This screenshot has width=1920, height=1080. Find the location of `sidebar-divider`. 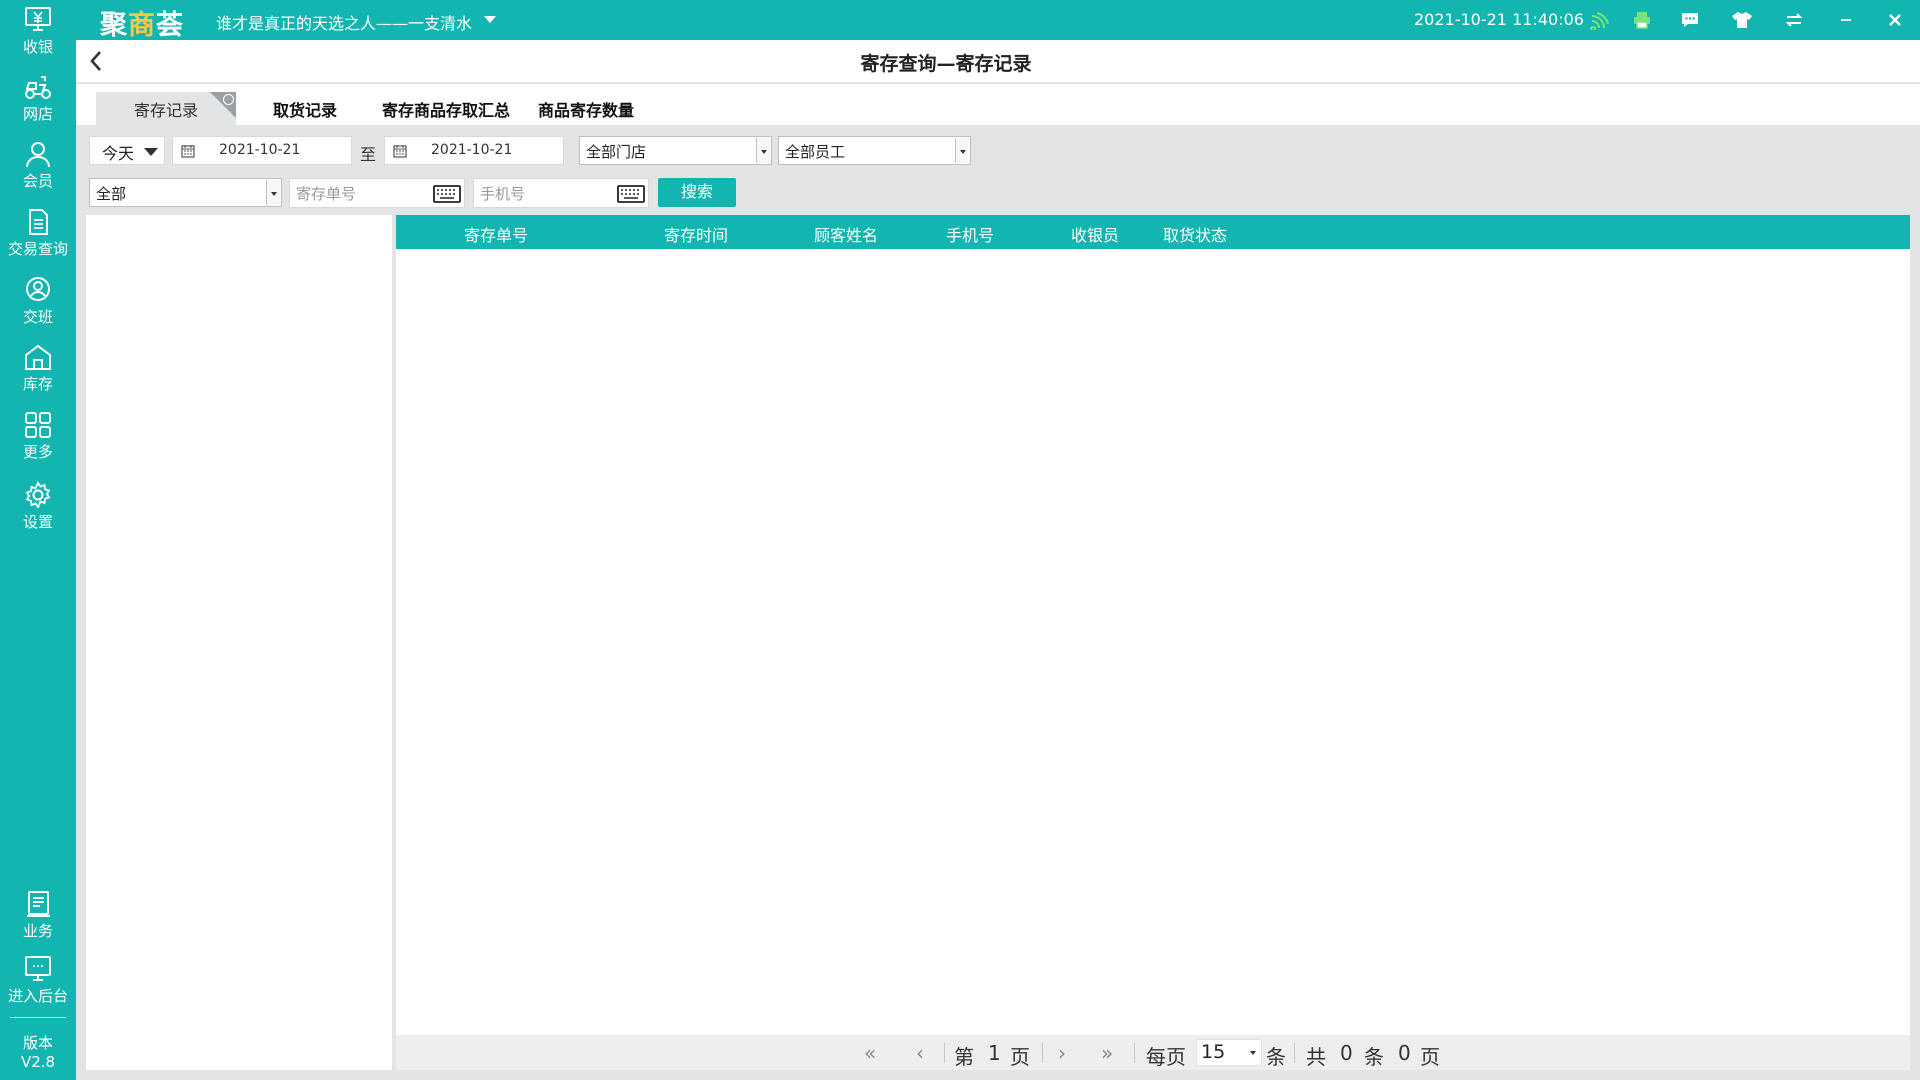

sidebar-divider is located at coordinates (38, 1017).